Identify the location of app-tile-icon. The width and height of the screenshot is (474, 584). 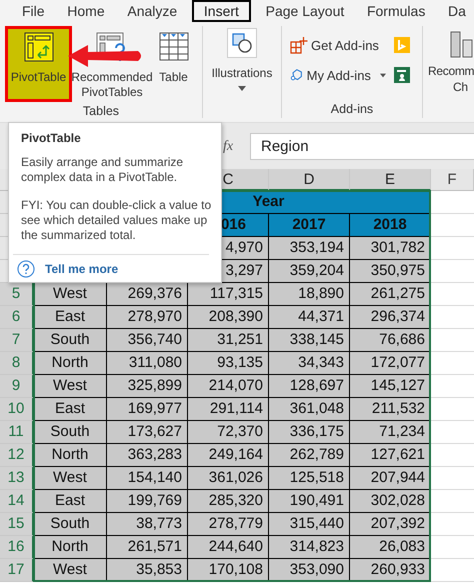
(402, 45).